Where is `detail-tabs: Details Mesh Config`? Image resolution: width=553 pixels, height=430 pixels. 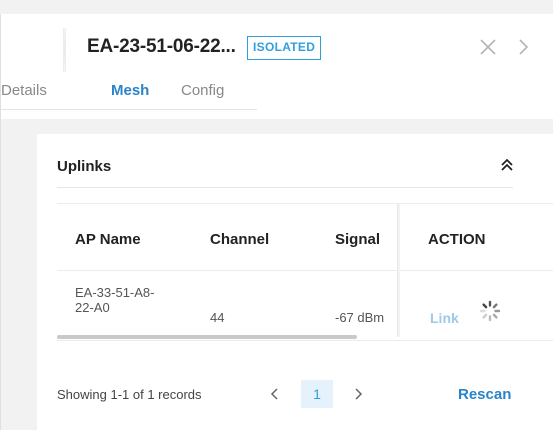
detail-tabs: Details Mesh Config is located at coordinates (129, 96).